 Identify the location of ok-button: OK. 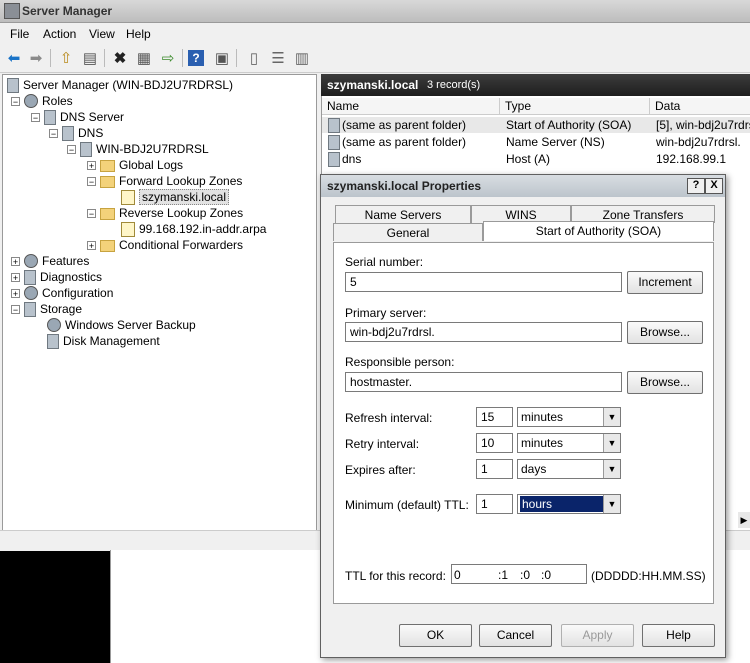
(435, 635).